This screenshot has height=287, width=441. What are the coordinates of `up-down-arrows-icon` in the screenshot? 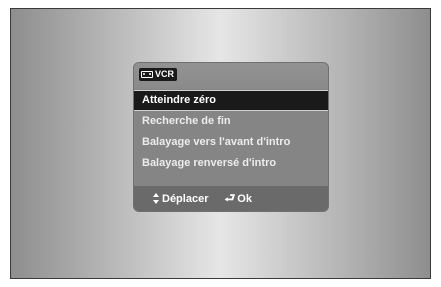 It's located at (156, 198).